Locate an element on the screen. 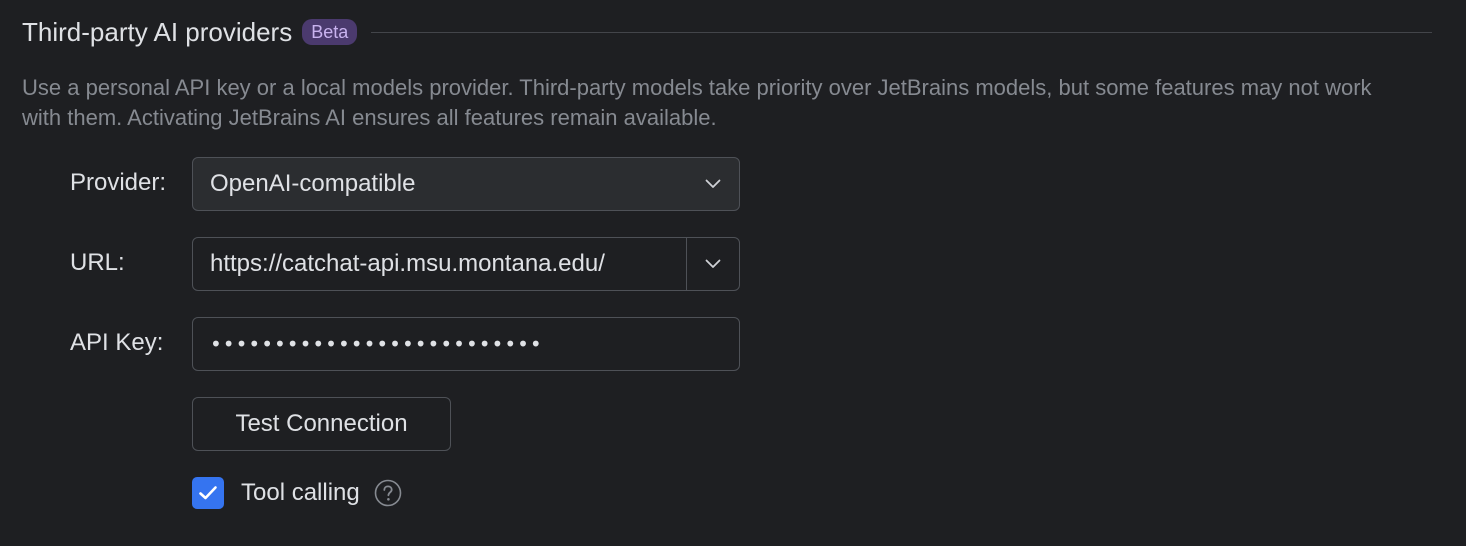 Image resolution: width=1466 pixels, height=546 pixels. checkmark-icon is located at coordinates (208, 493).